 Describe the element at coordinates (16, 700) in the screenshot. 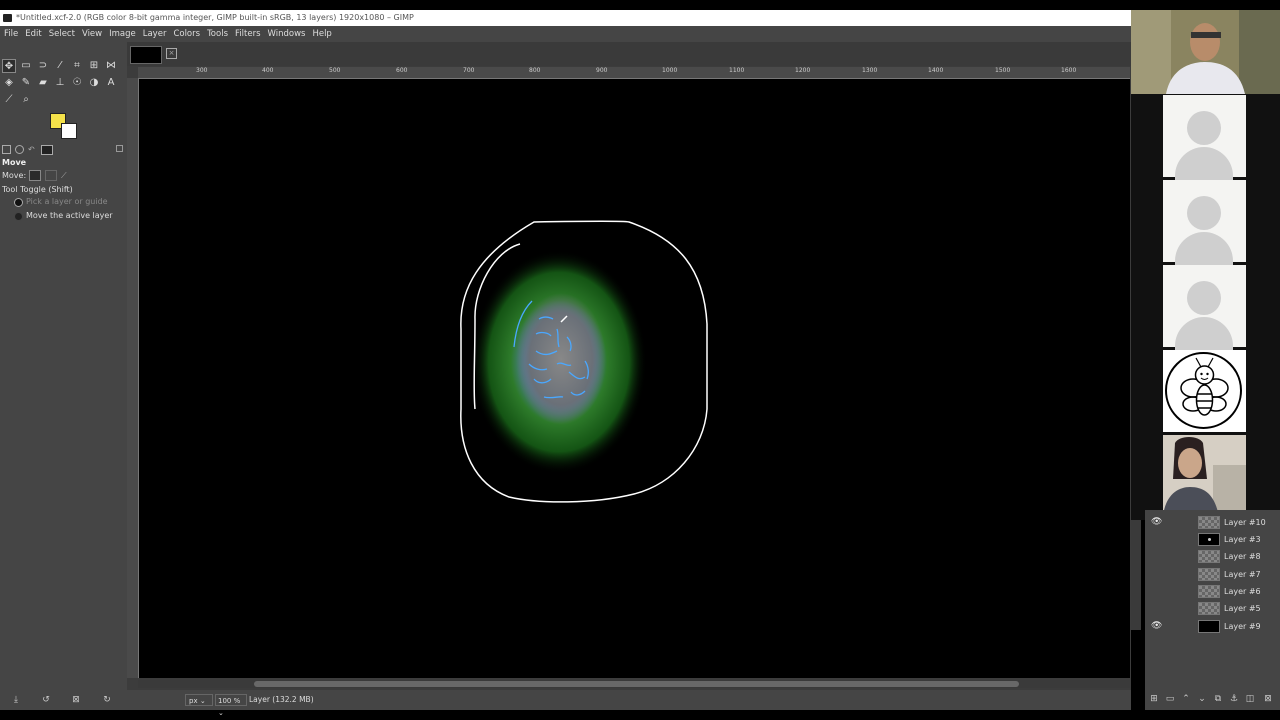

I see `save-tool-preset-icon: ⤓` at that location.